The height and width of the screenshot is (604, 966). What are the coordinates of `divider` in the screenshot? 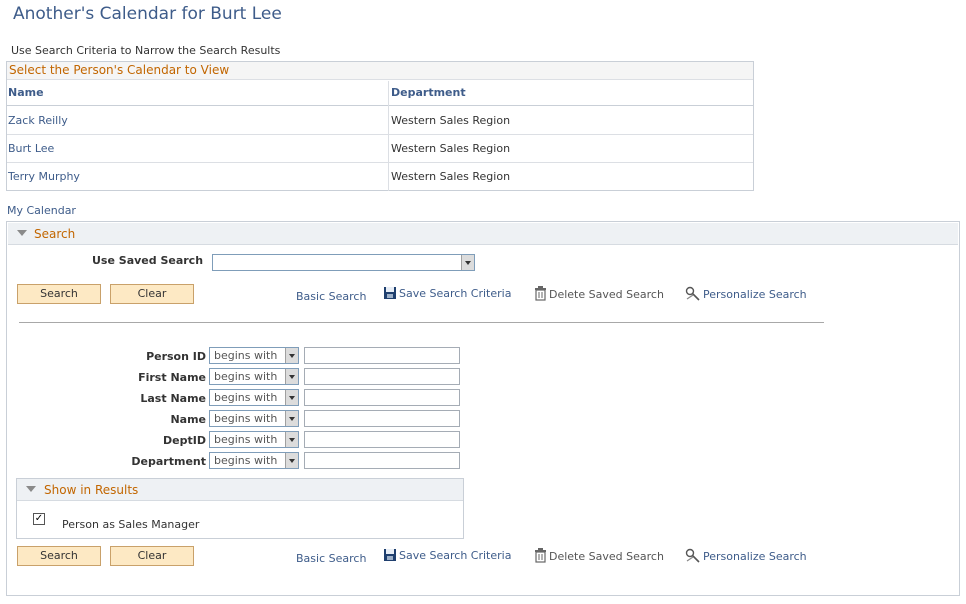 It's located at (421, 322).